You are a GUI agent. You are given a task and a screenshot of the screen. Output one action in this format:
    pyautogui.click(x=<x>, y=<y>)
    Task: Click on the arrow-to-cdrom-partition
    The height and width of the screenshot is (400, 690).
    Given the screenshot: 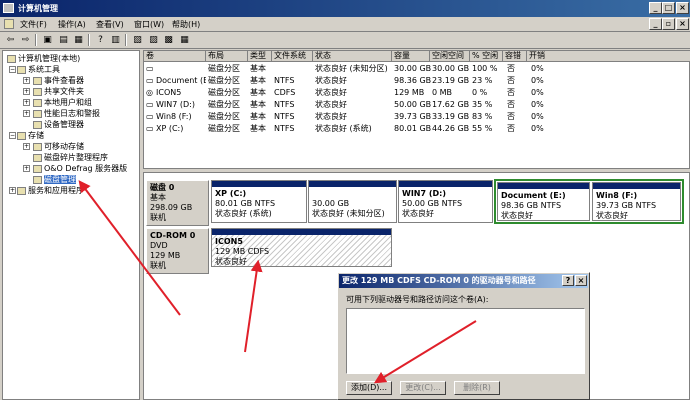 What is the action you would take?
    pyautogui.click(x=253, y=306)
    